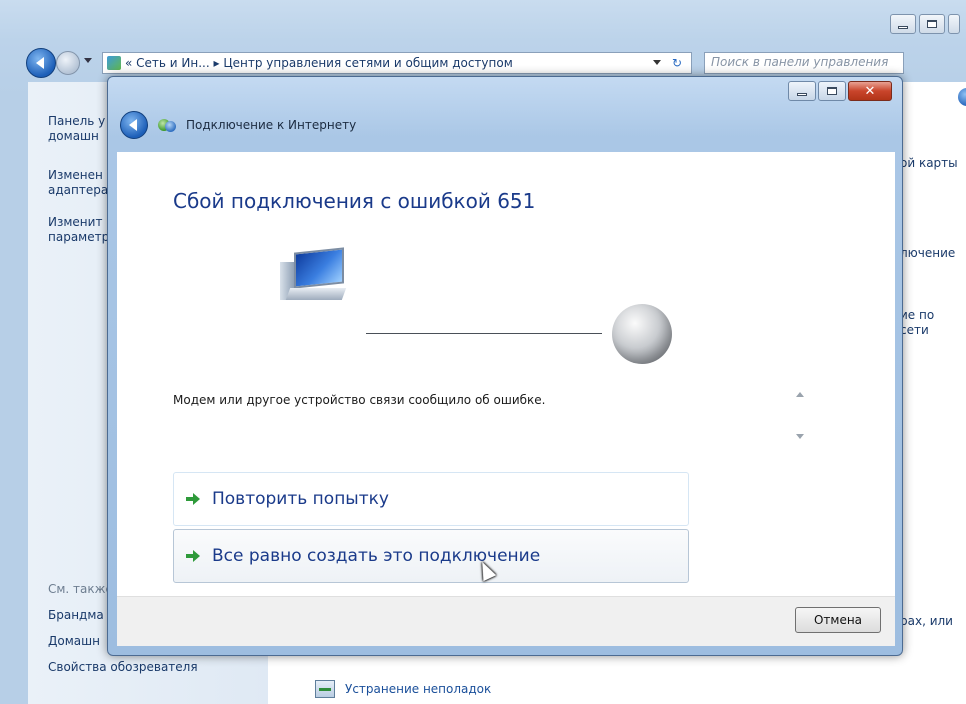 The height and width of the screenshot is (704, 966). What do you see at coordinates (642, 334) in the screenshot?
I see `internet-globe-icon` at bounding box center [642, 334].